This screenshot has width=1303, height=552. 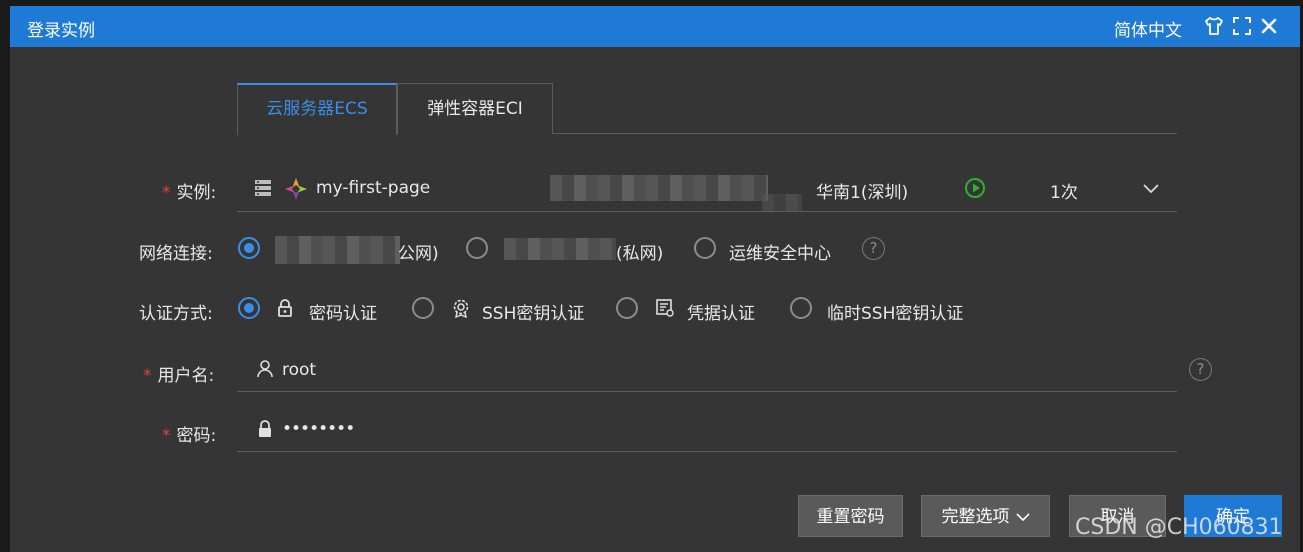 What do you see at coordinates (1242, 26) in the screenshot?
I see `fullscreen-icon` at bounding box center [1242, 26].